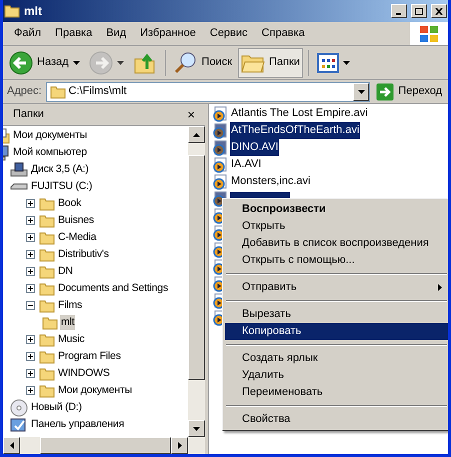  I want to click on pane-title: Папки, so click(28, 114).